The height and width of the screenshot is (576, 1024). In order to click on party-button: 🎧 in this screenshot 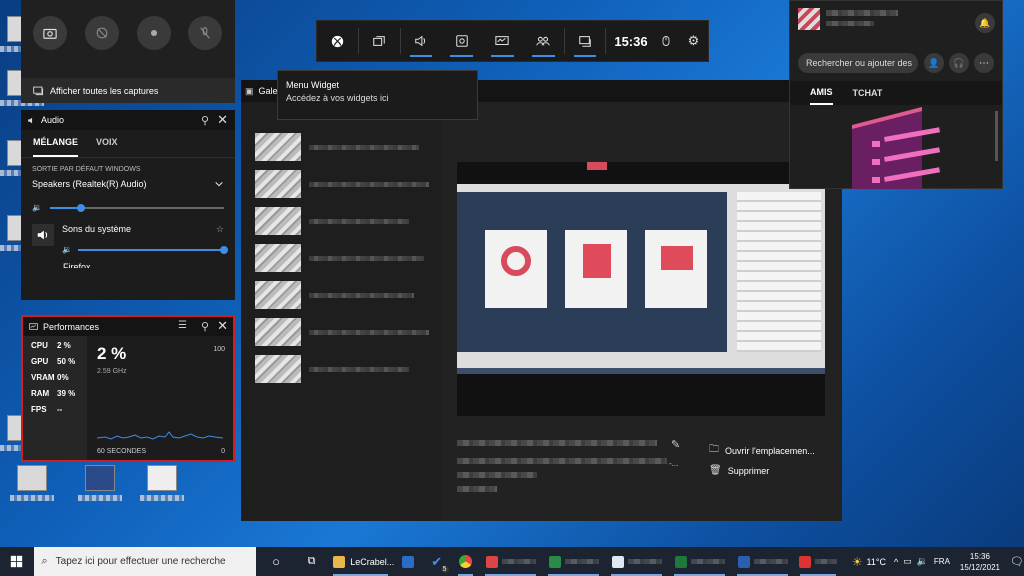, I will do `click(959, 63)`.